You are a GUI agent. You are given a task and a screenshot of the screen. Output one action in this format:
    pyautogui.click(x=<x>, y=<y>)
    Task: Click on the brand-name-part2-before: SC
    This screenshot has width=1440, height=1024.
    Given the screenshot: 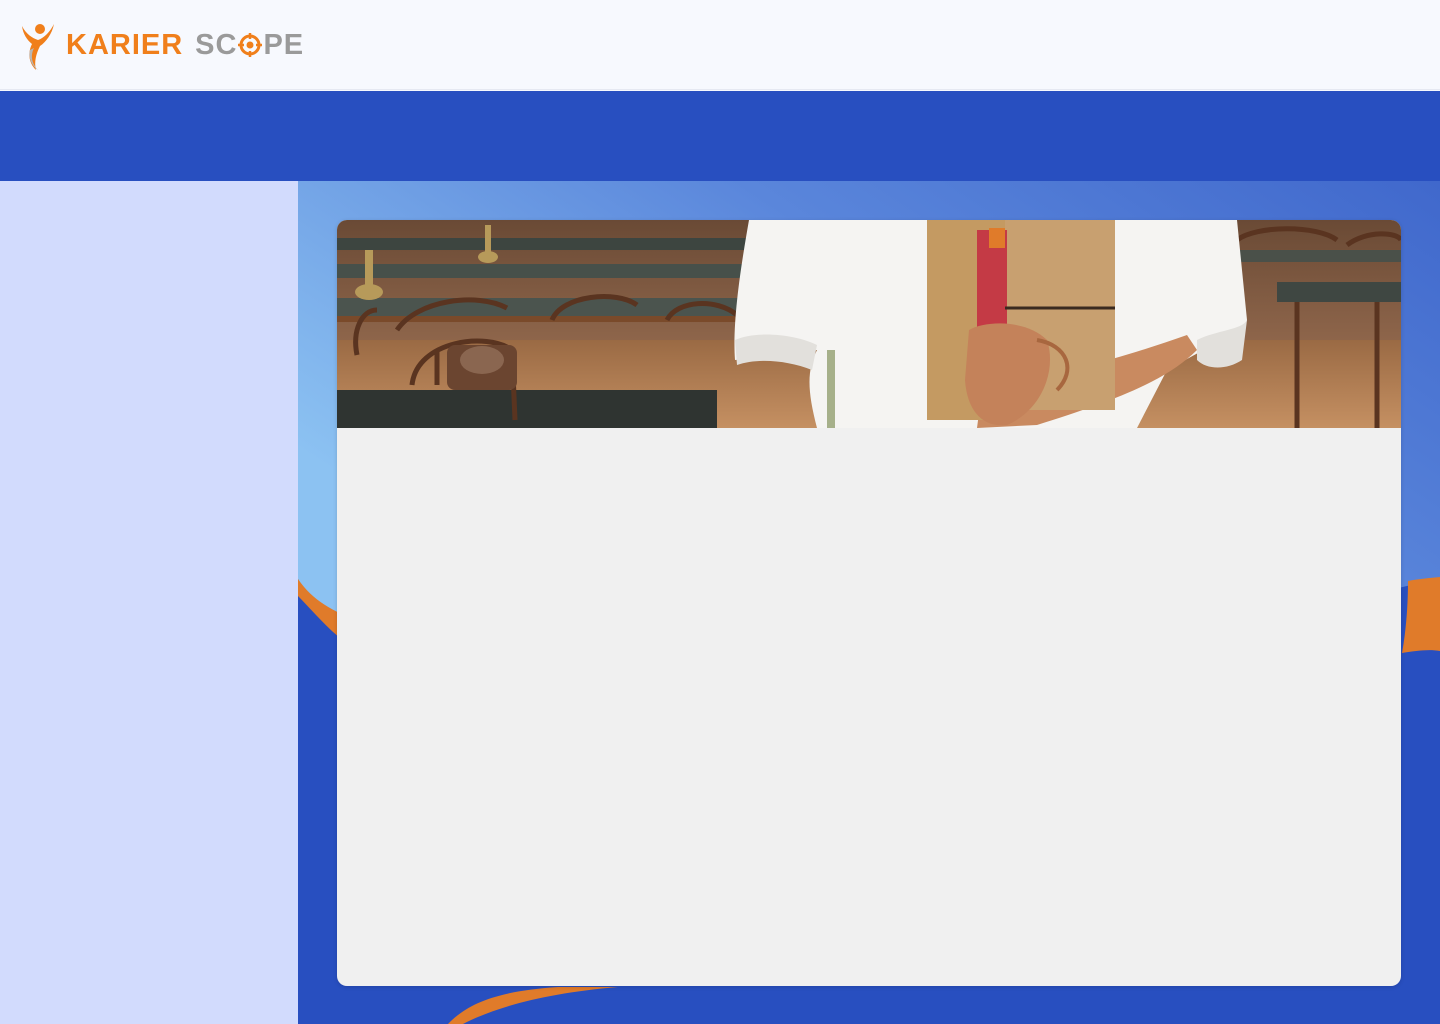 What is the action you would take?
    pyautogui.click(x=216, y=44)
    